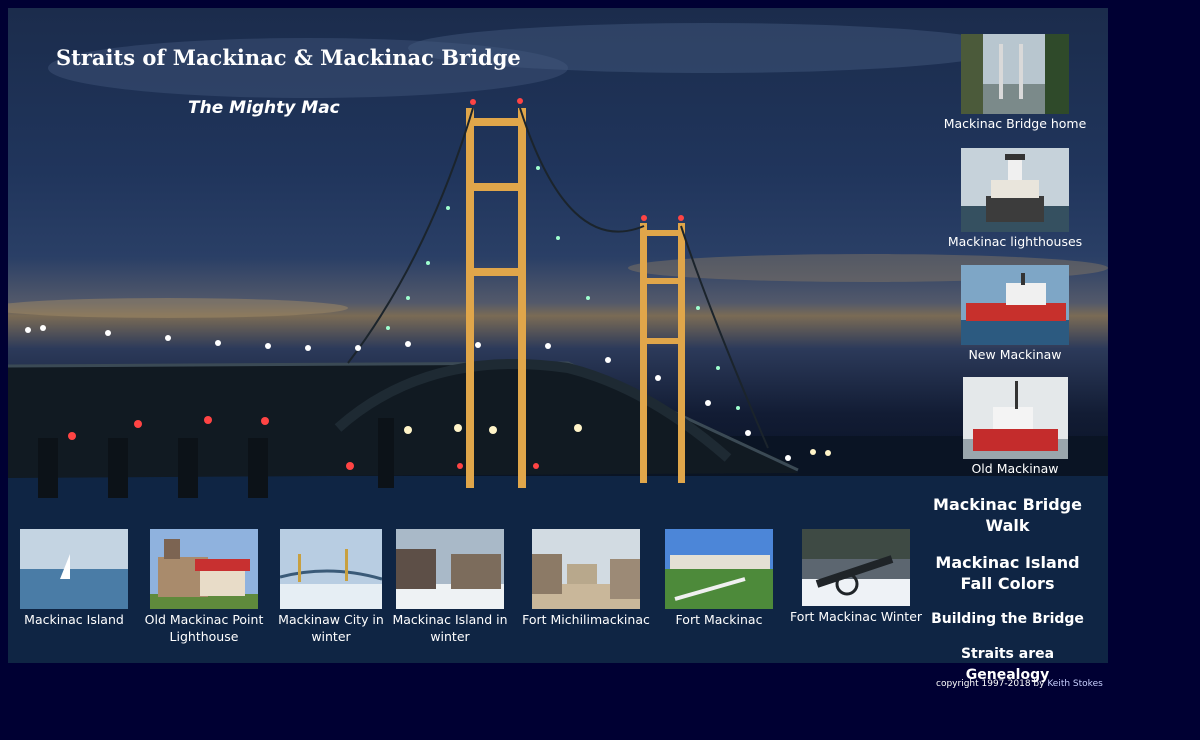 This screenshot has width=1200, height=740. Describe the element at coordinates (1007, 515) in the screenshot. I see `nav-bridge-walk-link: Mackinac Bridge Walk` at that location.